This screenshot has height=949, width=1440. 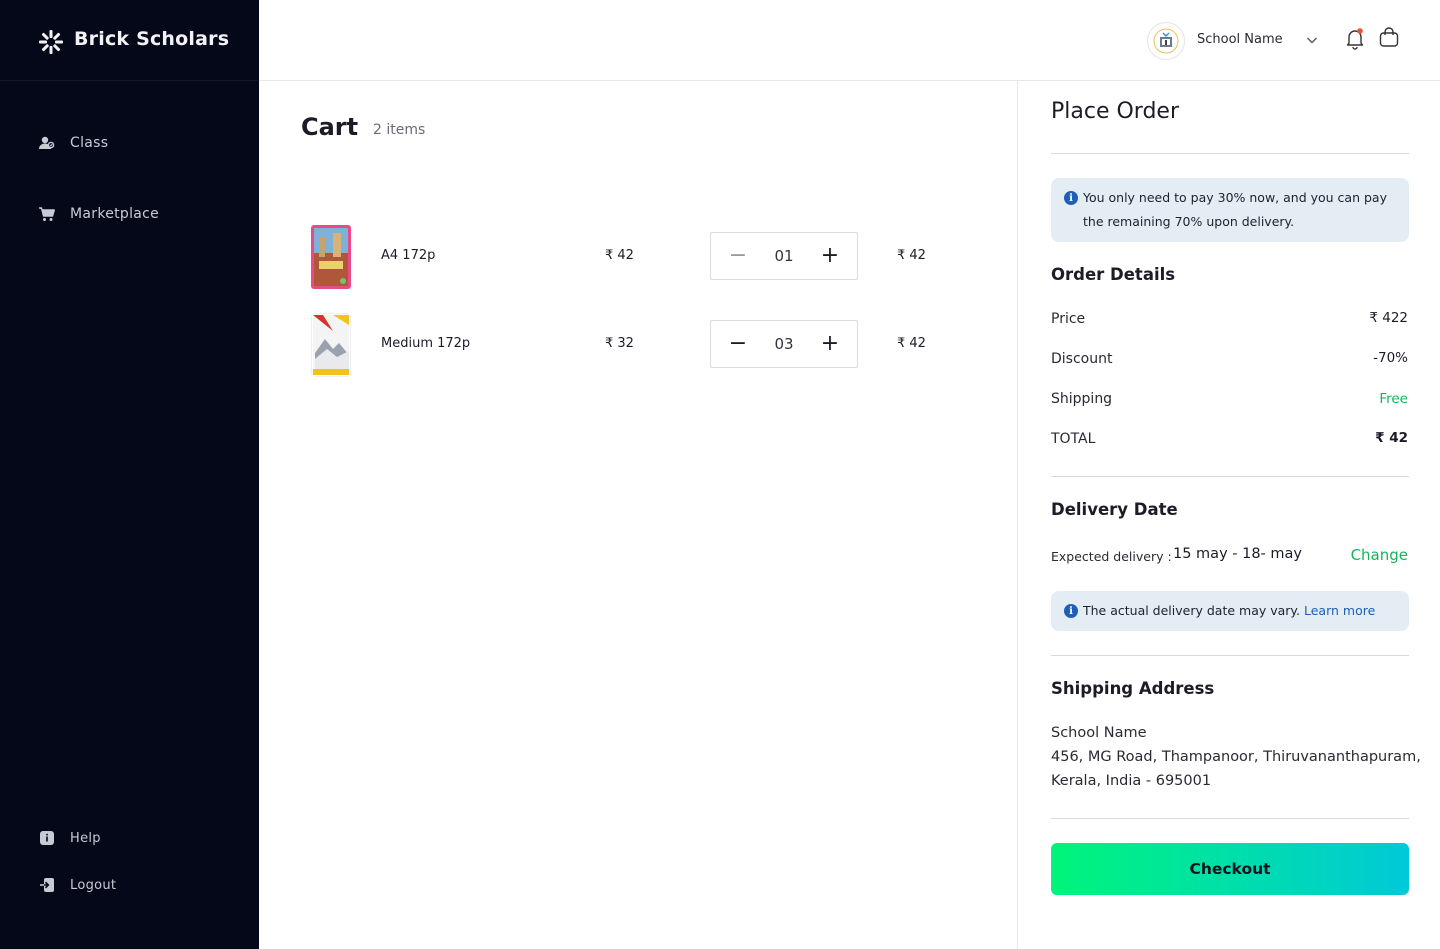 What do you see at coordinates (1068, 319) in the screenshot?
I see `price-label: Price` at bounding box center [1068, 319].